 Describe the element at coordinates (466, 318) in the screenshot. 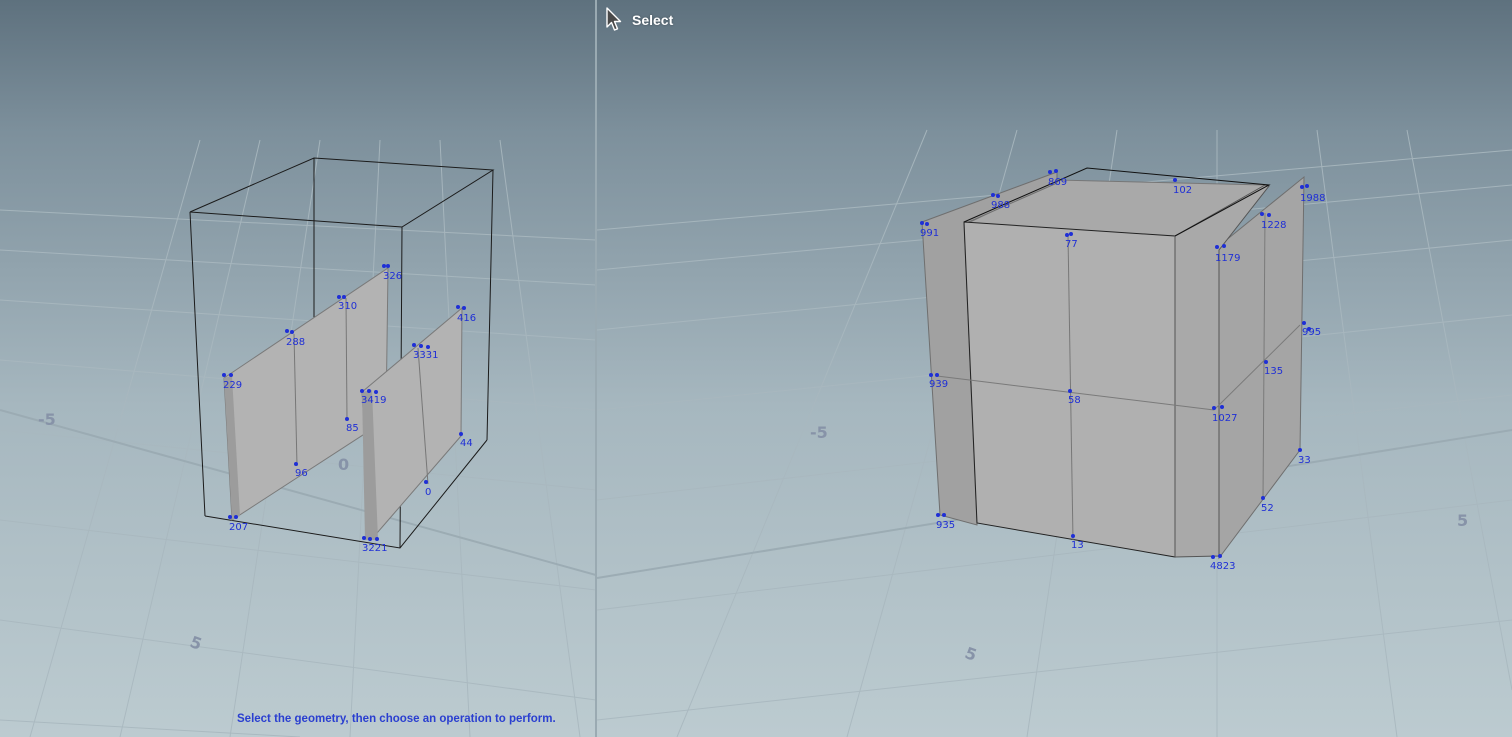

I see `point-label: 416` at that location.